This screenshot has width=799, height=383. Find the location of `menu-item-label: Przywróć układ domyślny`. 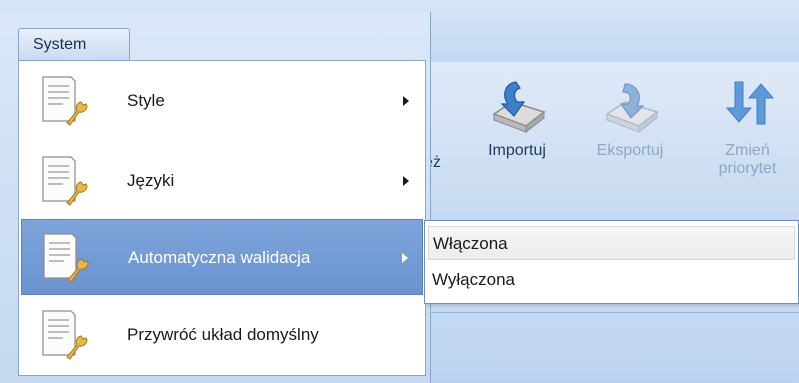

menu-item-label: Przywróć układ domyślny is located at coordinates (223, 334).